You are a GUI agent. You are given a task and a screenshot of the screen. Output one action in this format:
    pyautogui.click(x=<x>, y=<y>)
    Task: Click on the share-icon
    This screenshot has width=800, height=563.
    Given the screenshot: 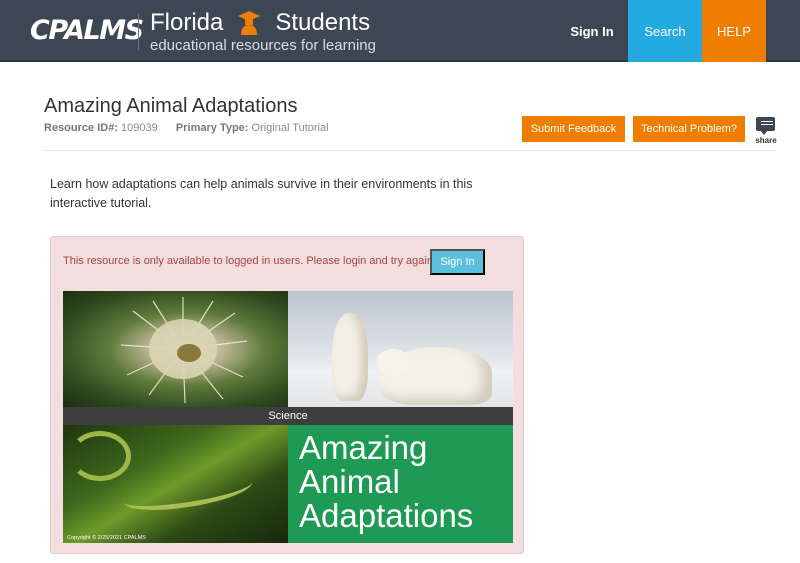 What is the action you would take?
    pyautogui.click(x=765, y=126)
    